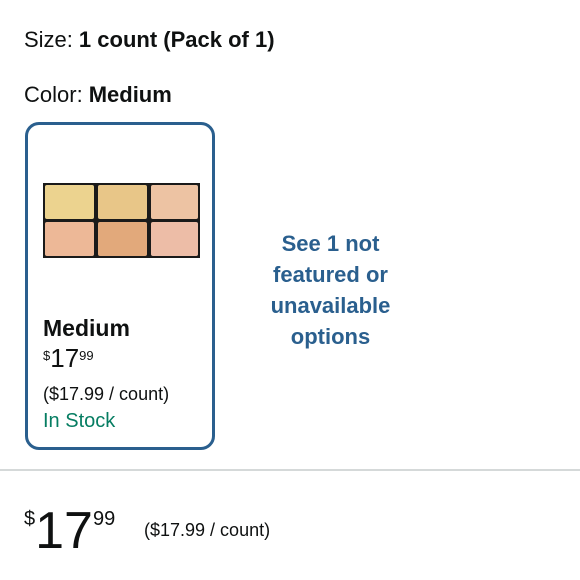  I want to click on palette-graphic, so click(121, 220).